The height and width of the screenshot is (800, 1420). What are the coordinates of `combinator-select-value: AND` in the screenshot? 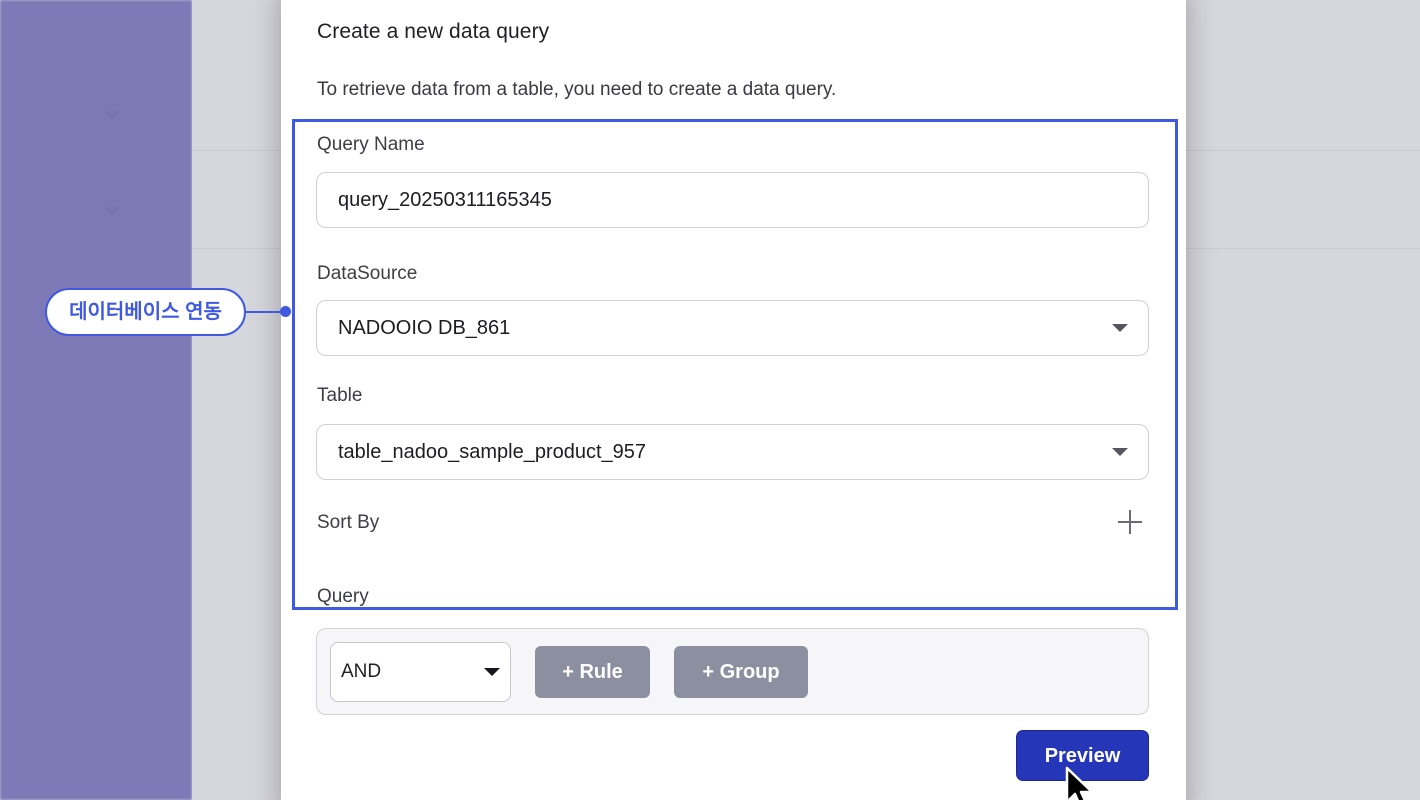 It's located at (361, 671).